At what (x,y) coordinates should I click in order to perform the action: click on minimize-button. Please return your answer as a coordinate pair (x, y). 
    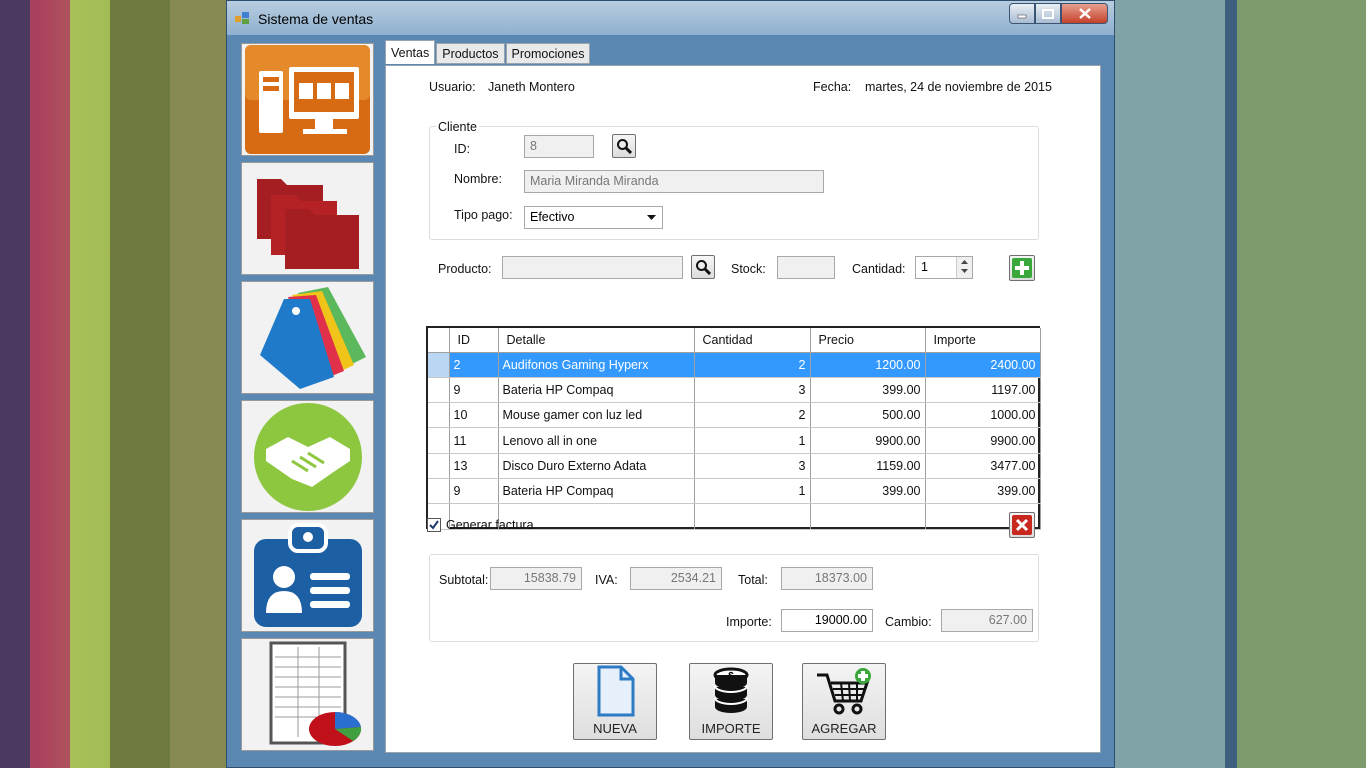
    Looking at the image, I should click on (1022, 13).